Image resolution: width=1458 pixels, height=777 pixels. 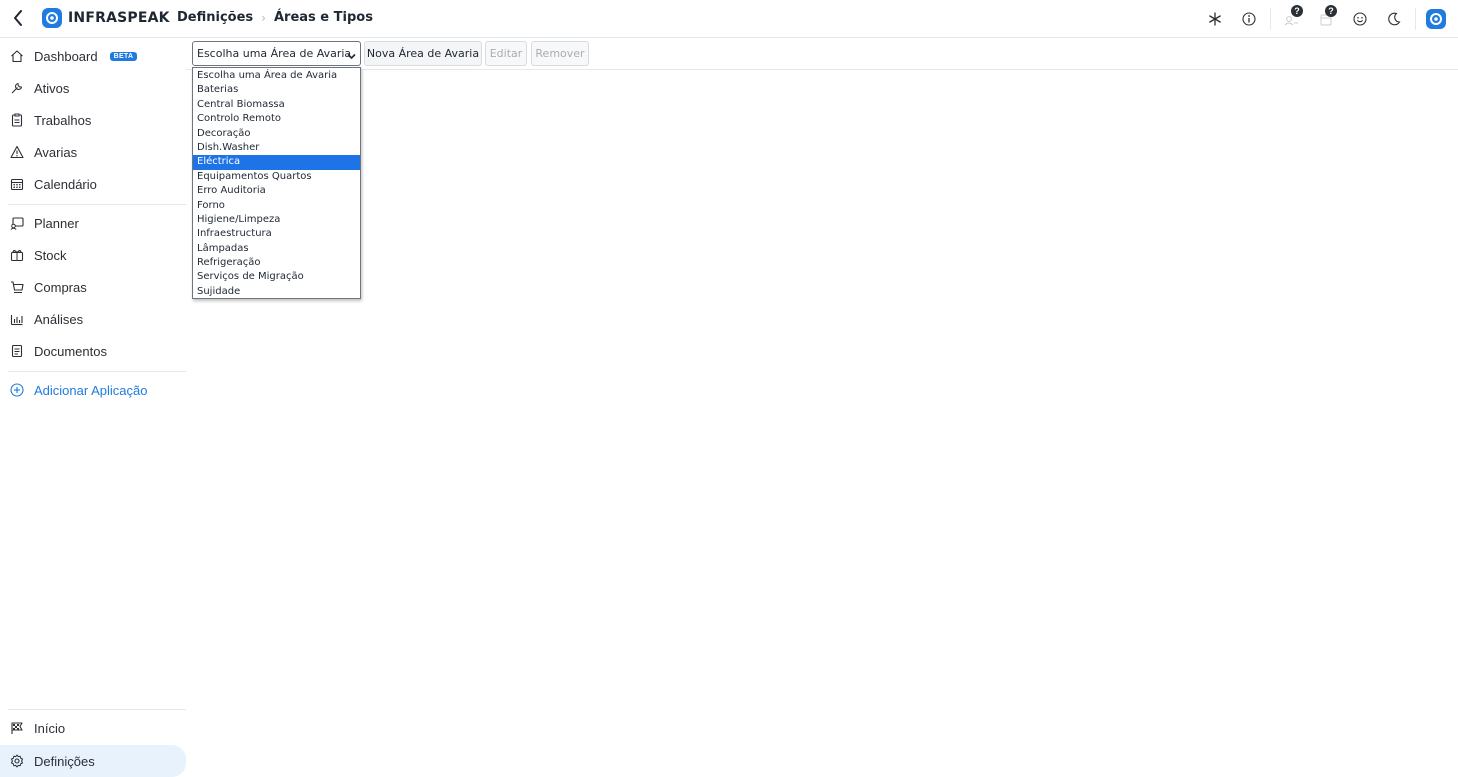 I want to click on dropdown-option: Decoração, so click(x=276, y=134).